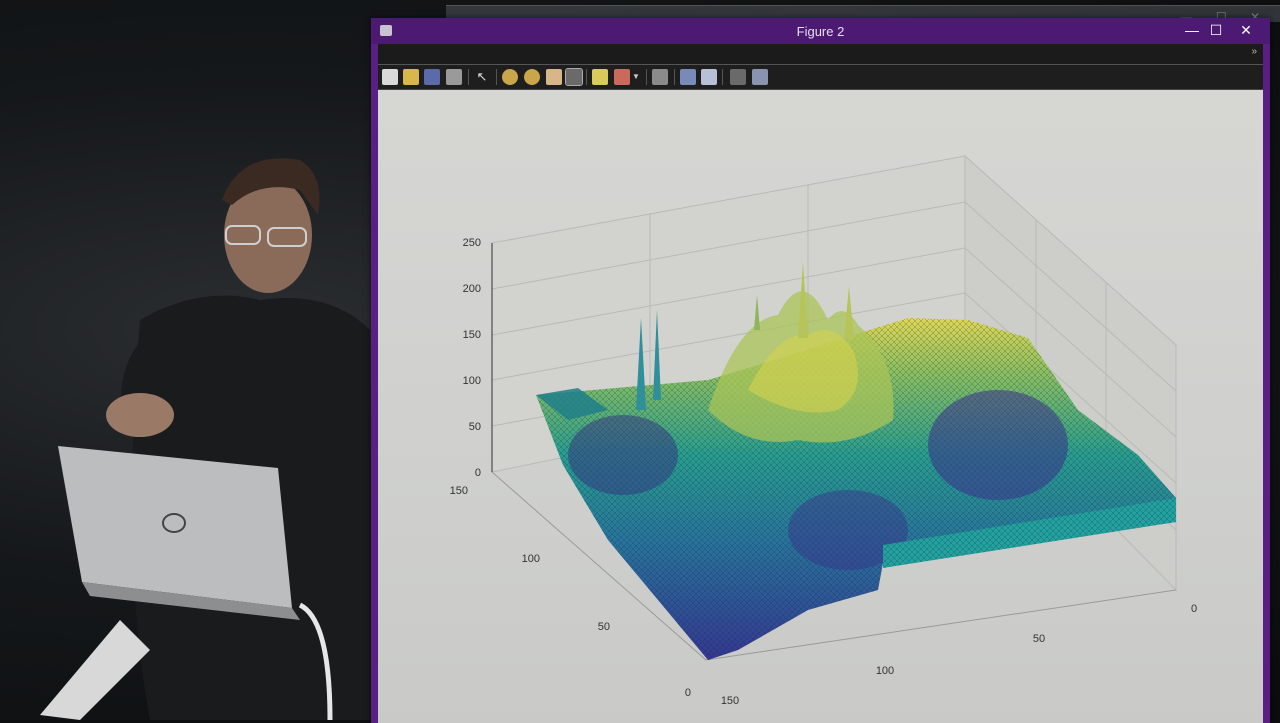 This screenshot has width=1280, height=723. I want to click on data-cursor-icon, so click(600, 77).